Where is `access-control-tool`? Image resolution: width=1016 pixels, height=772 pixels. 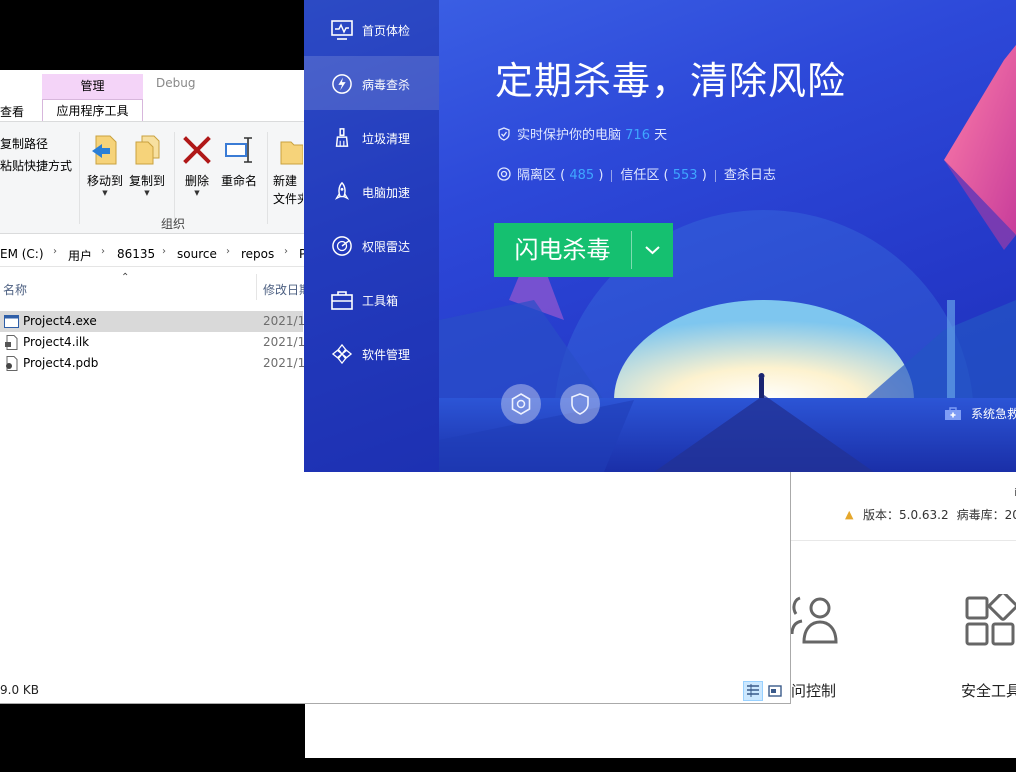 access-control-tool is located at coordinates (815, 620).